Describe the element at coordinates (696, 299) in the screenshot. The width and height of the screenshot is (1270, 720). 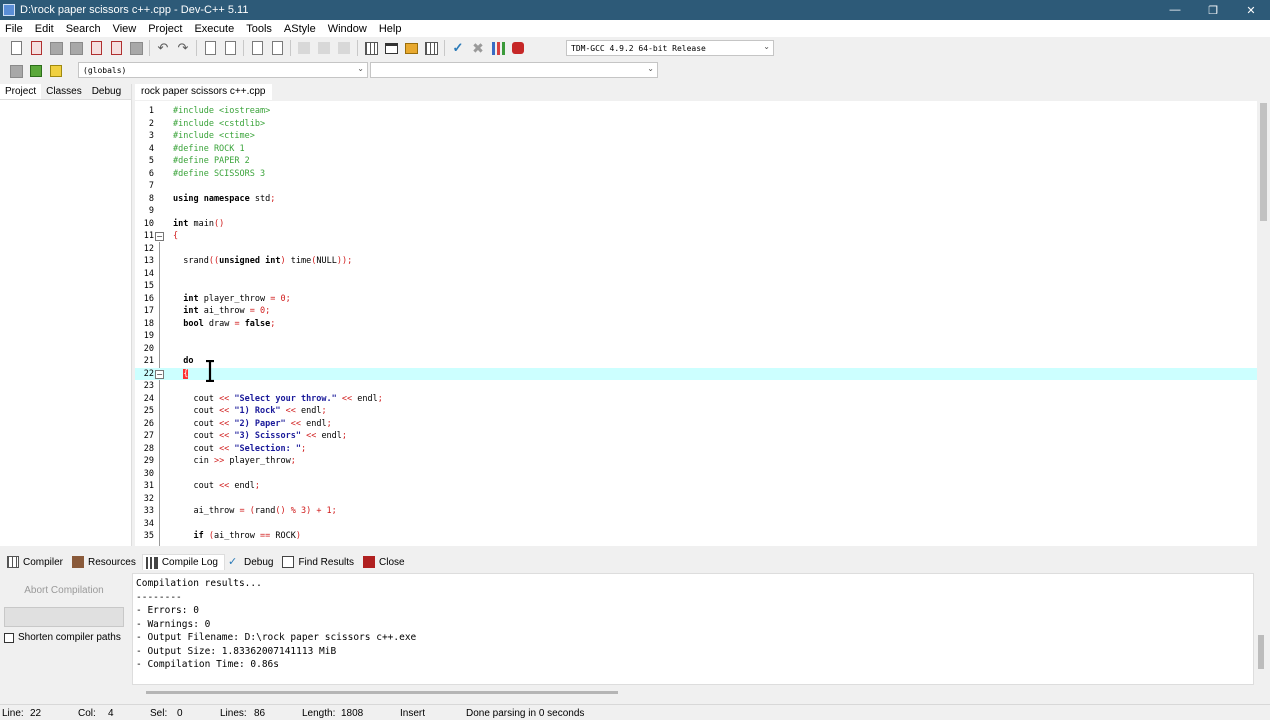
I see `code-line: 16 int player_throw = 0;` at that location.